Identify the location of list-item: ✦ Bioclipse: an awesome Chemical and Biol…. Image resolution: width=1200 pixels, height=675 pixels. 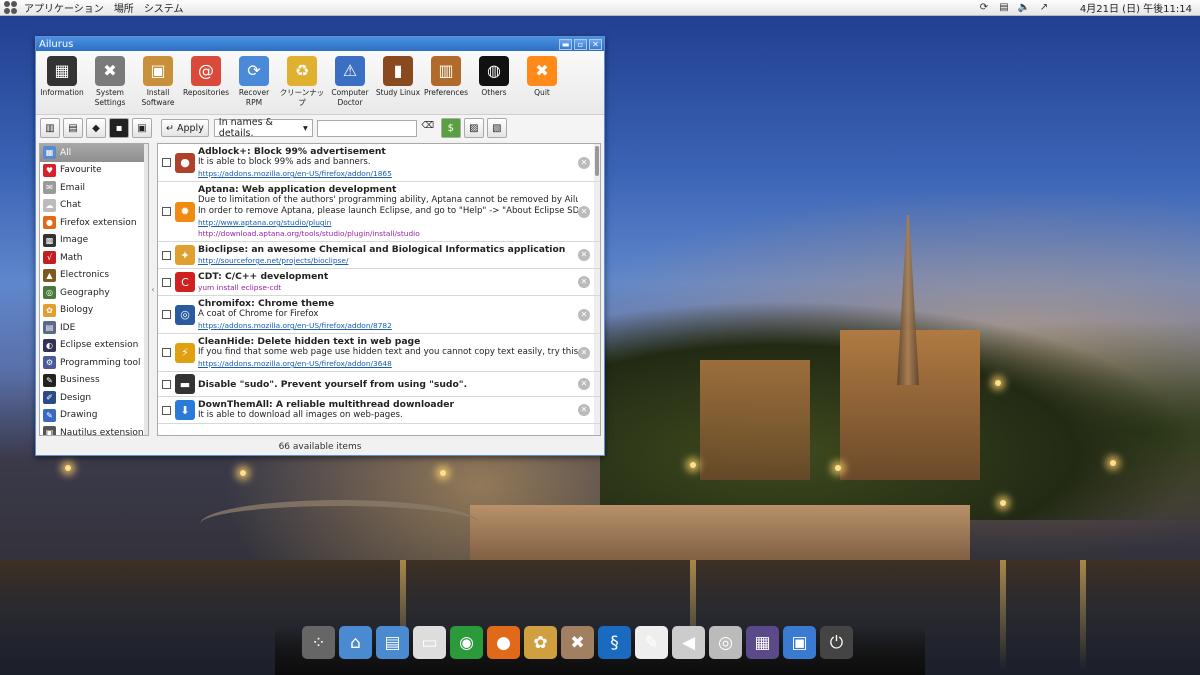
(379, 255).